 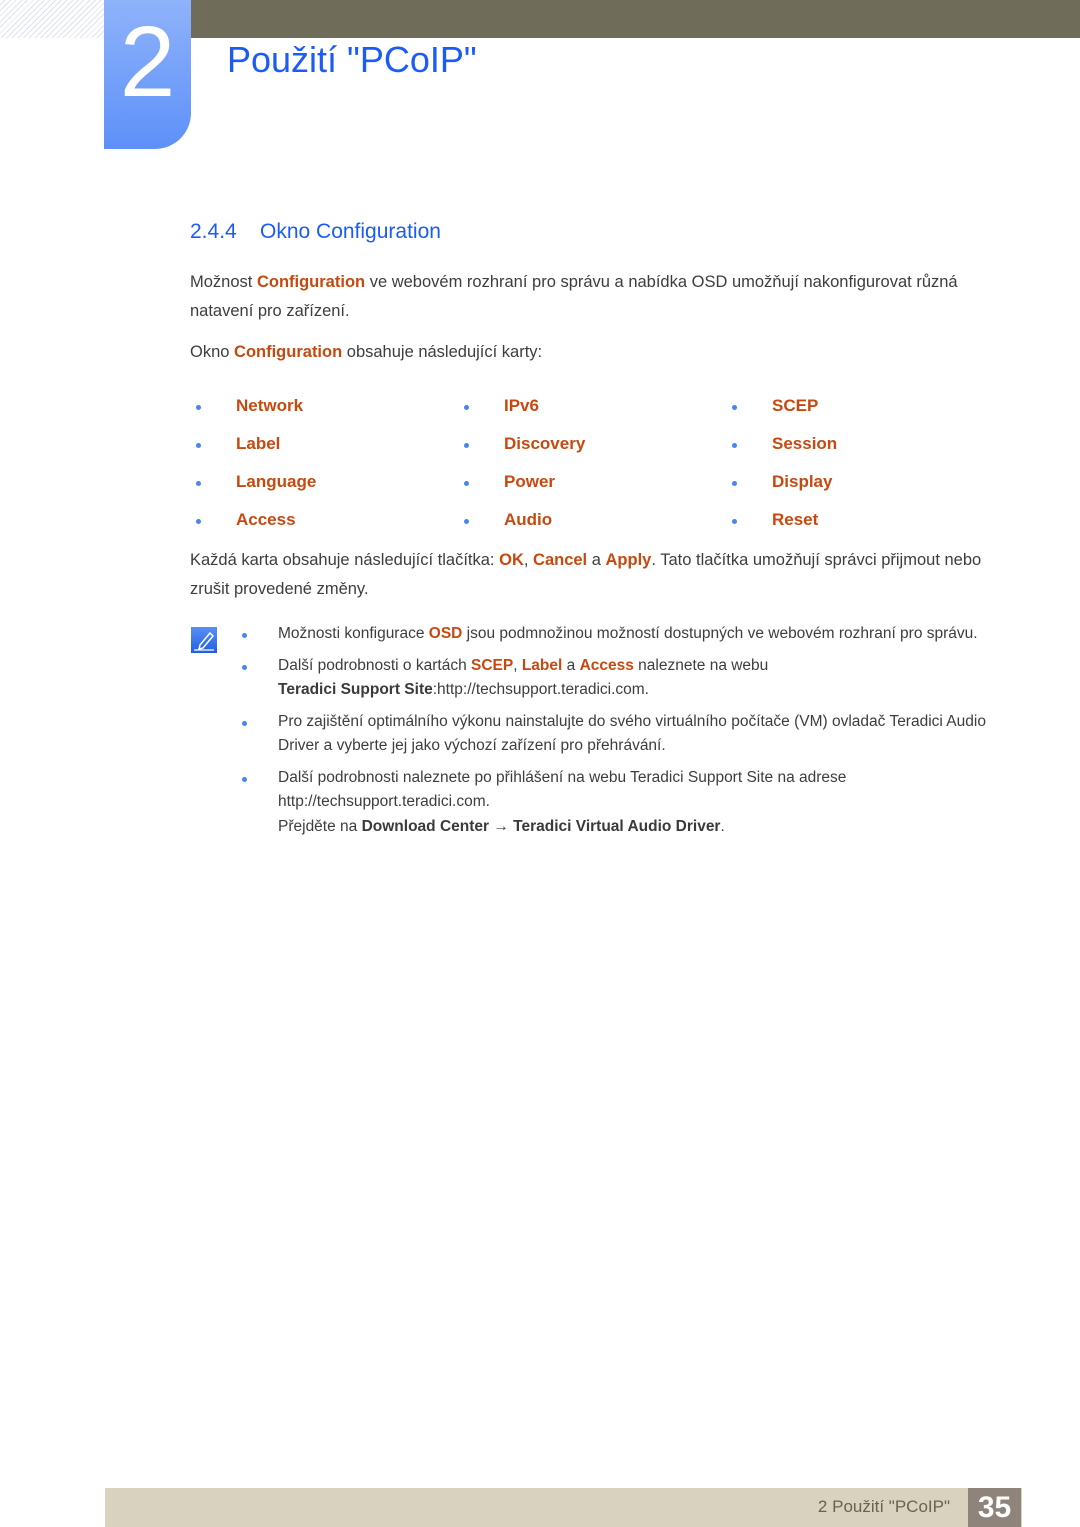 What do you see at coordinates (795, 520) in the screenshot?
I see `tab-label: Reset` at bounding box center [795, 520].